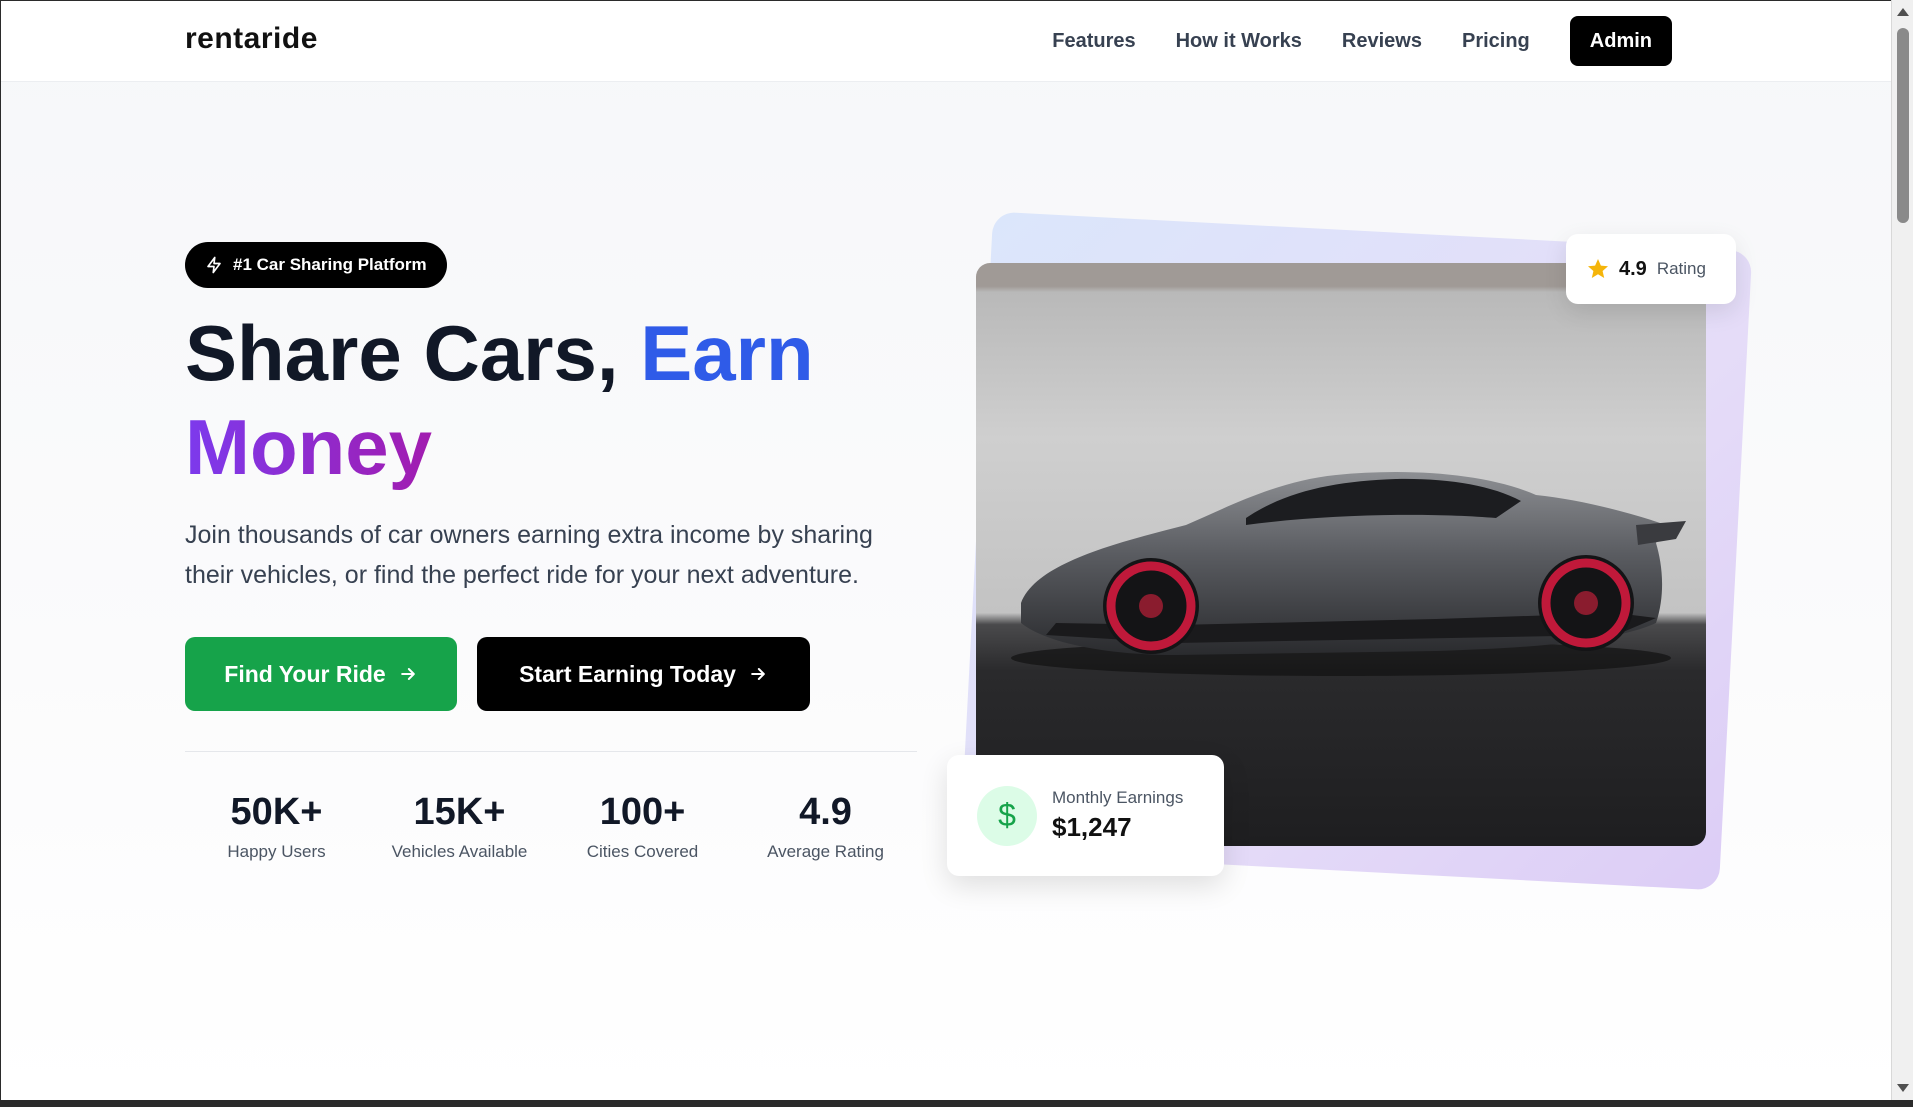 The height and width of the screenshot is (1107, 1913). Describe the element at coordinates (1903, 1088) in the screenshot. I see `scroll-down-arrow-icon` at that location.